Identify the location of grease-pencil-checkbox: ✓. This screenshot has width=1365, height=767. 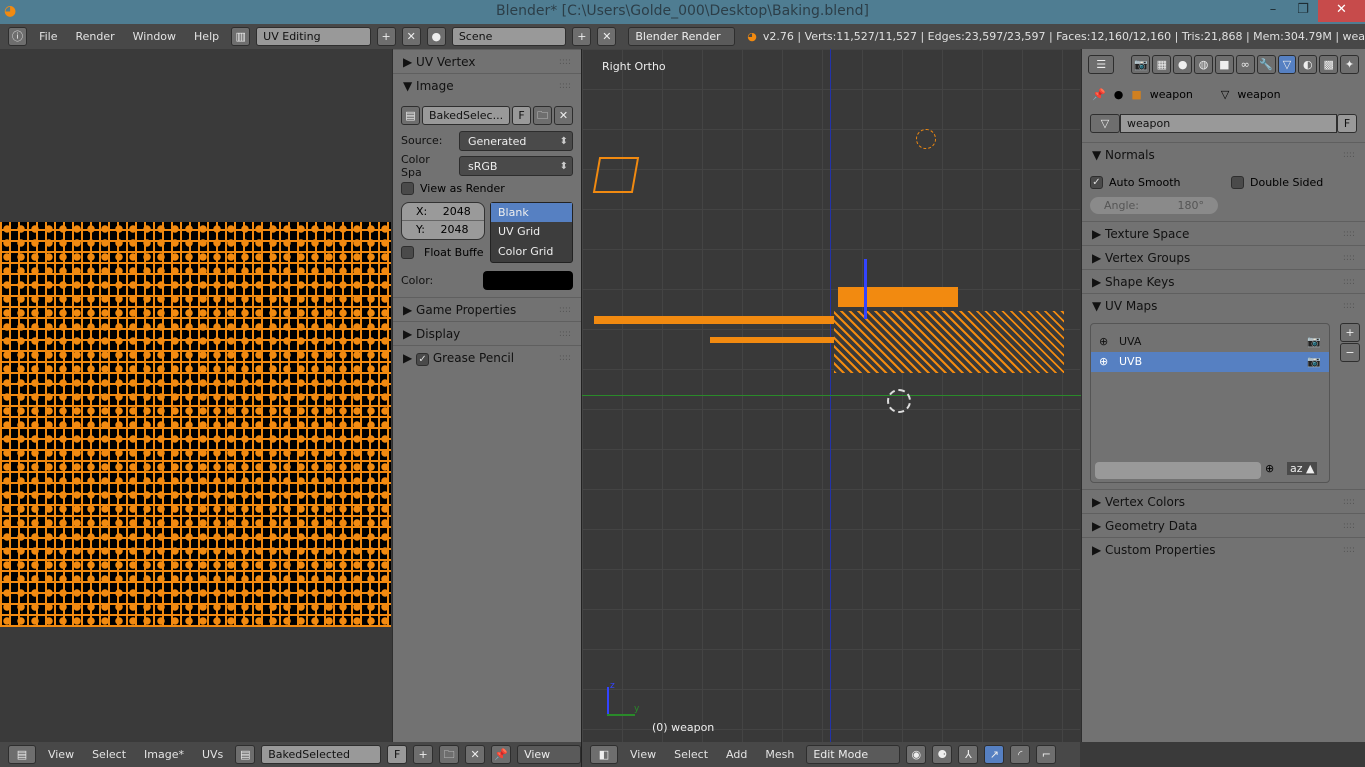
(423, 359).